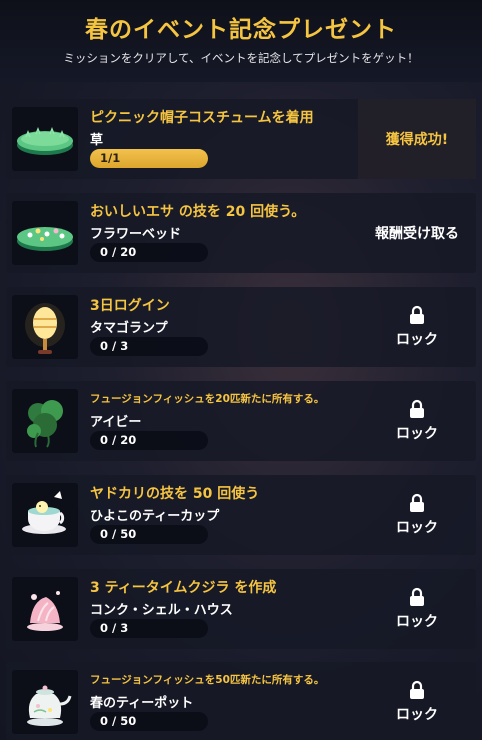 This screenshot has height=740, width=482. What do you see at coordinates (136, 234) in the screenshot?
I see `reward-name: フラワーベッド` at bounding box center [136, 234].